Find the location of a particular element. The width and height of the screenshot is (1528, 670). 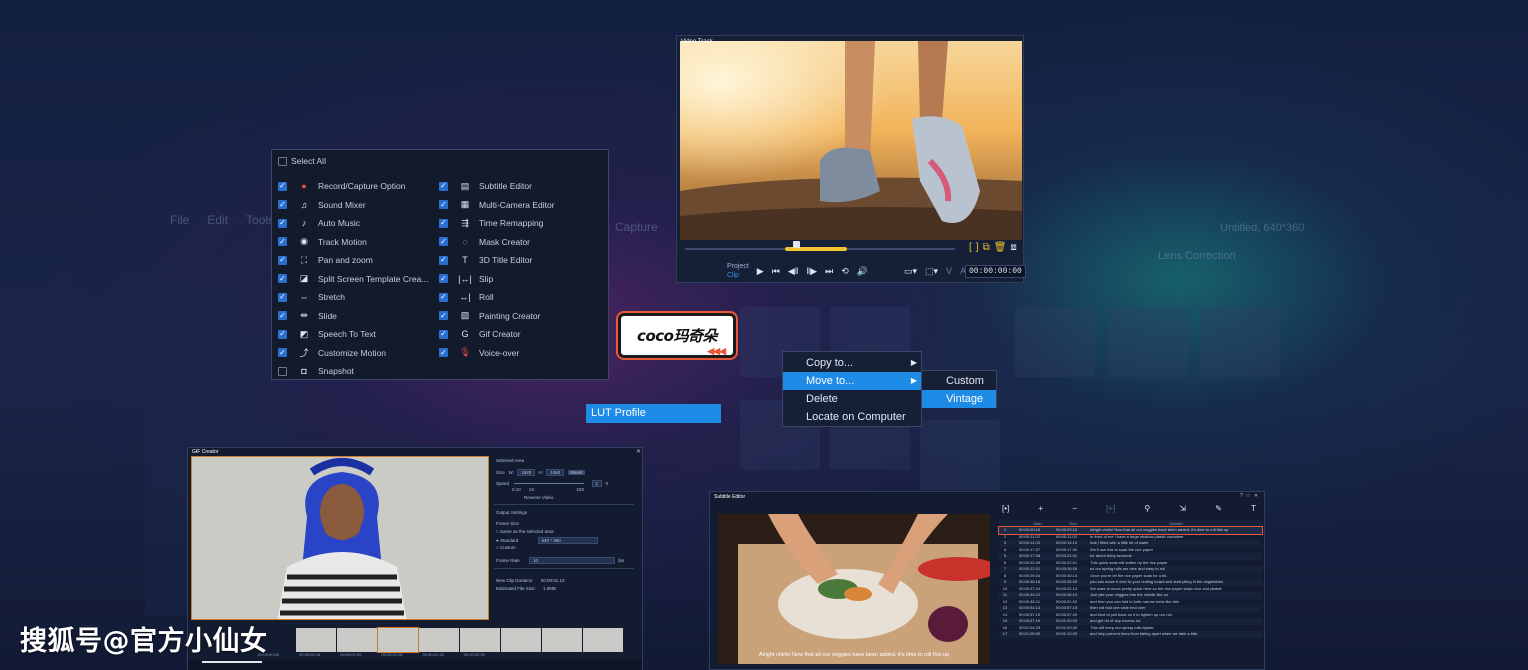

volume-icon: 🔊 is located at coordinates (862, 271).